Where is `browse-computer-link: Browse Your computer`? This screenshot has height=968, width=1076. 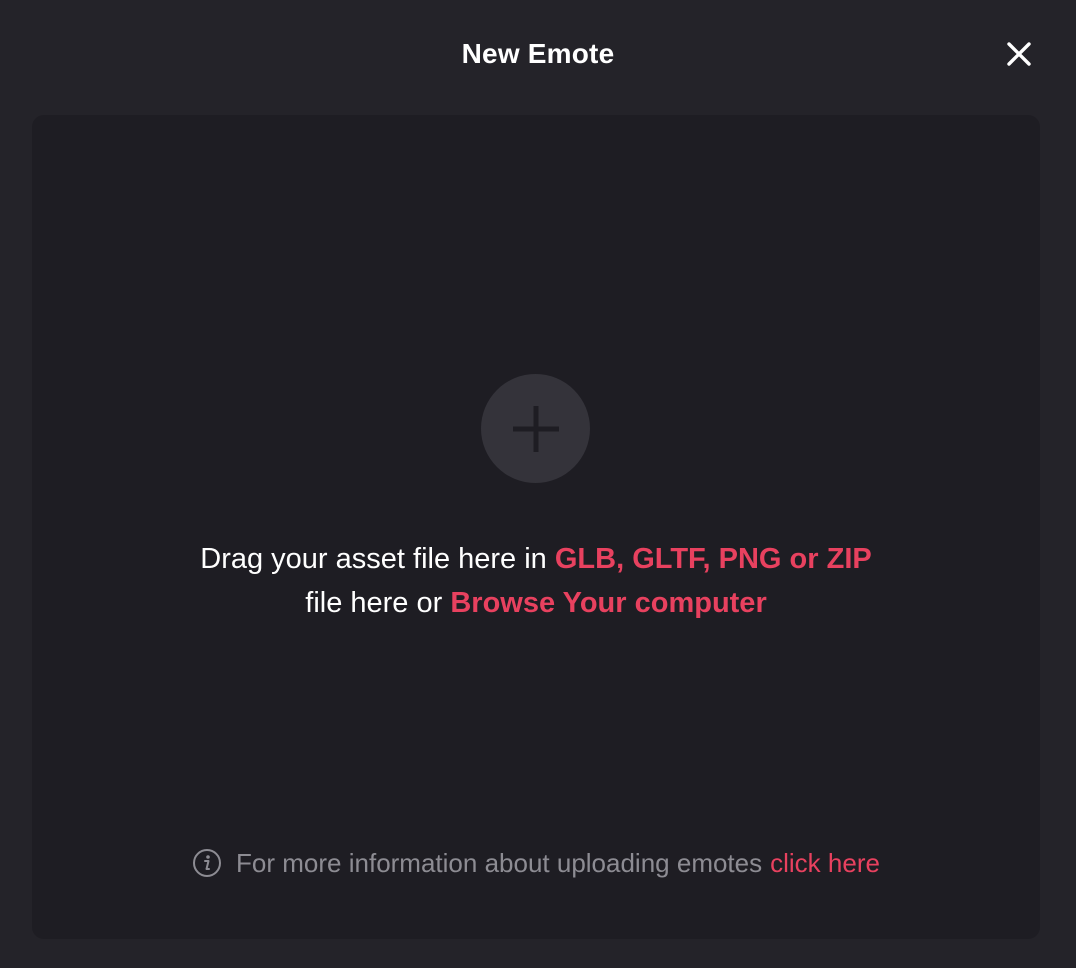 browse-computer-link: Browse Your computer is located at coordinates (608, 603).